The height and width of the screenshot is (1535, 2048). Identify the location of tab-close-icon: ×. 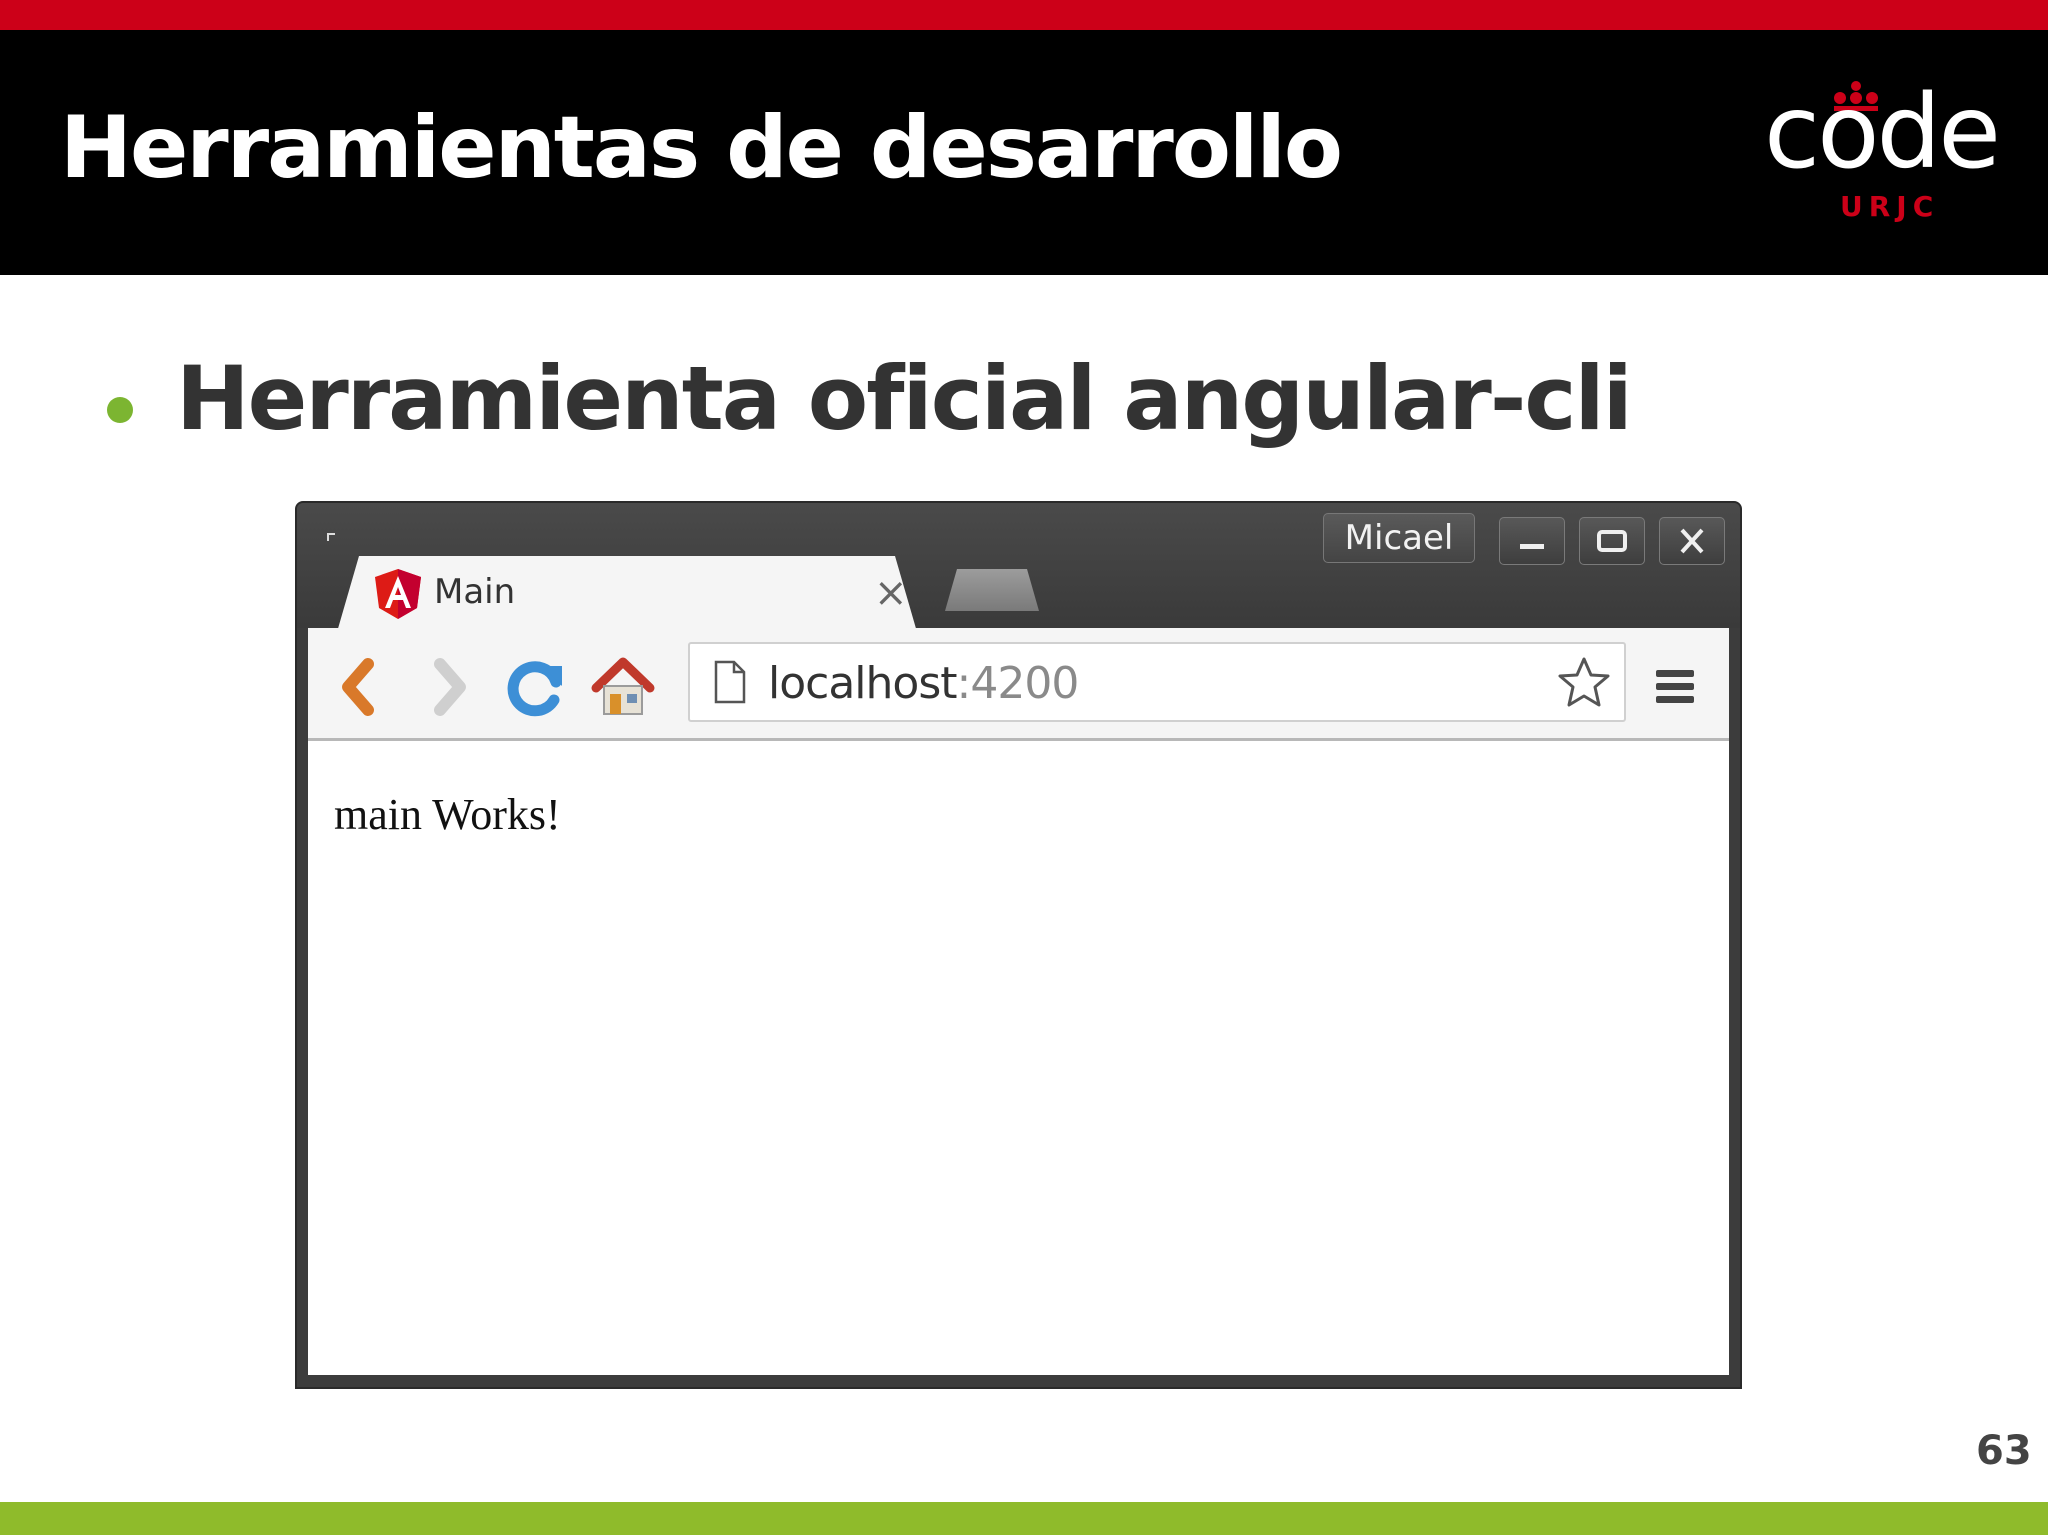
(891, 593).